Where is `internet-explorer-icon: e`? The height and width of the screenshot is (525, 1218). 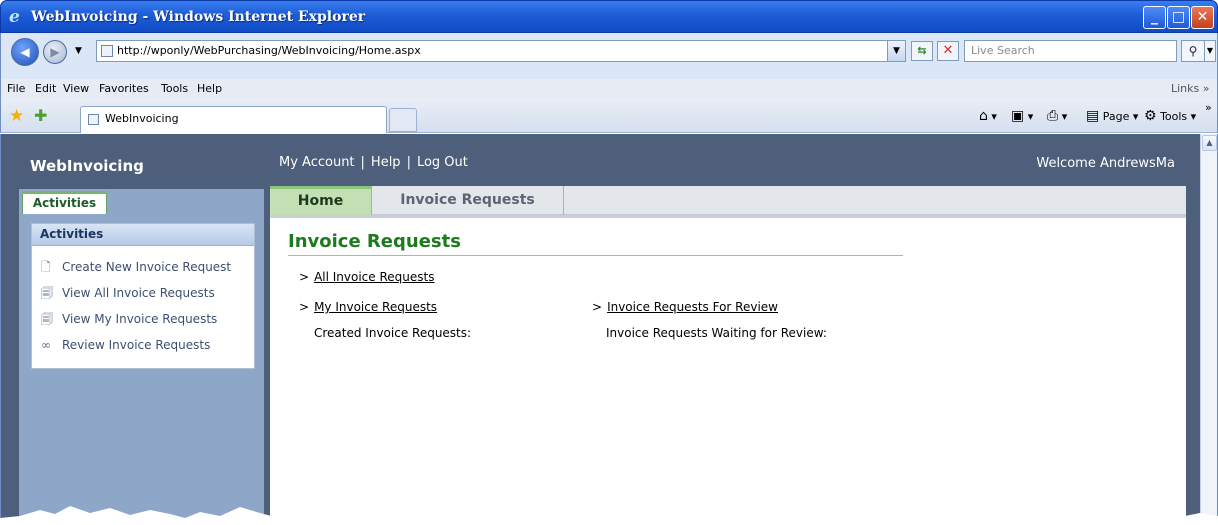 internet-explorer-icon: e is located at coordinates (14, 17).